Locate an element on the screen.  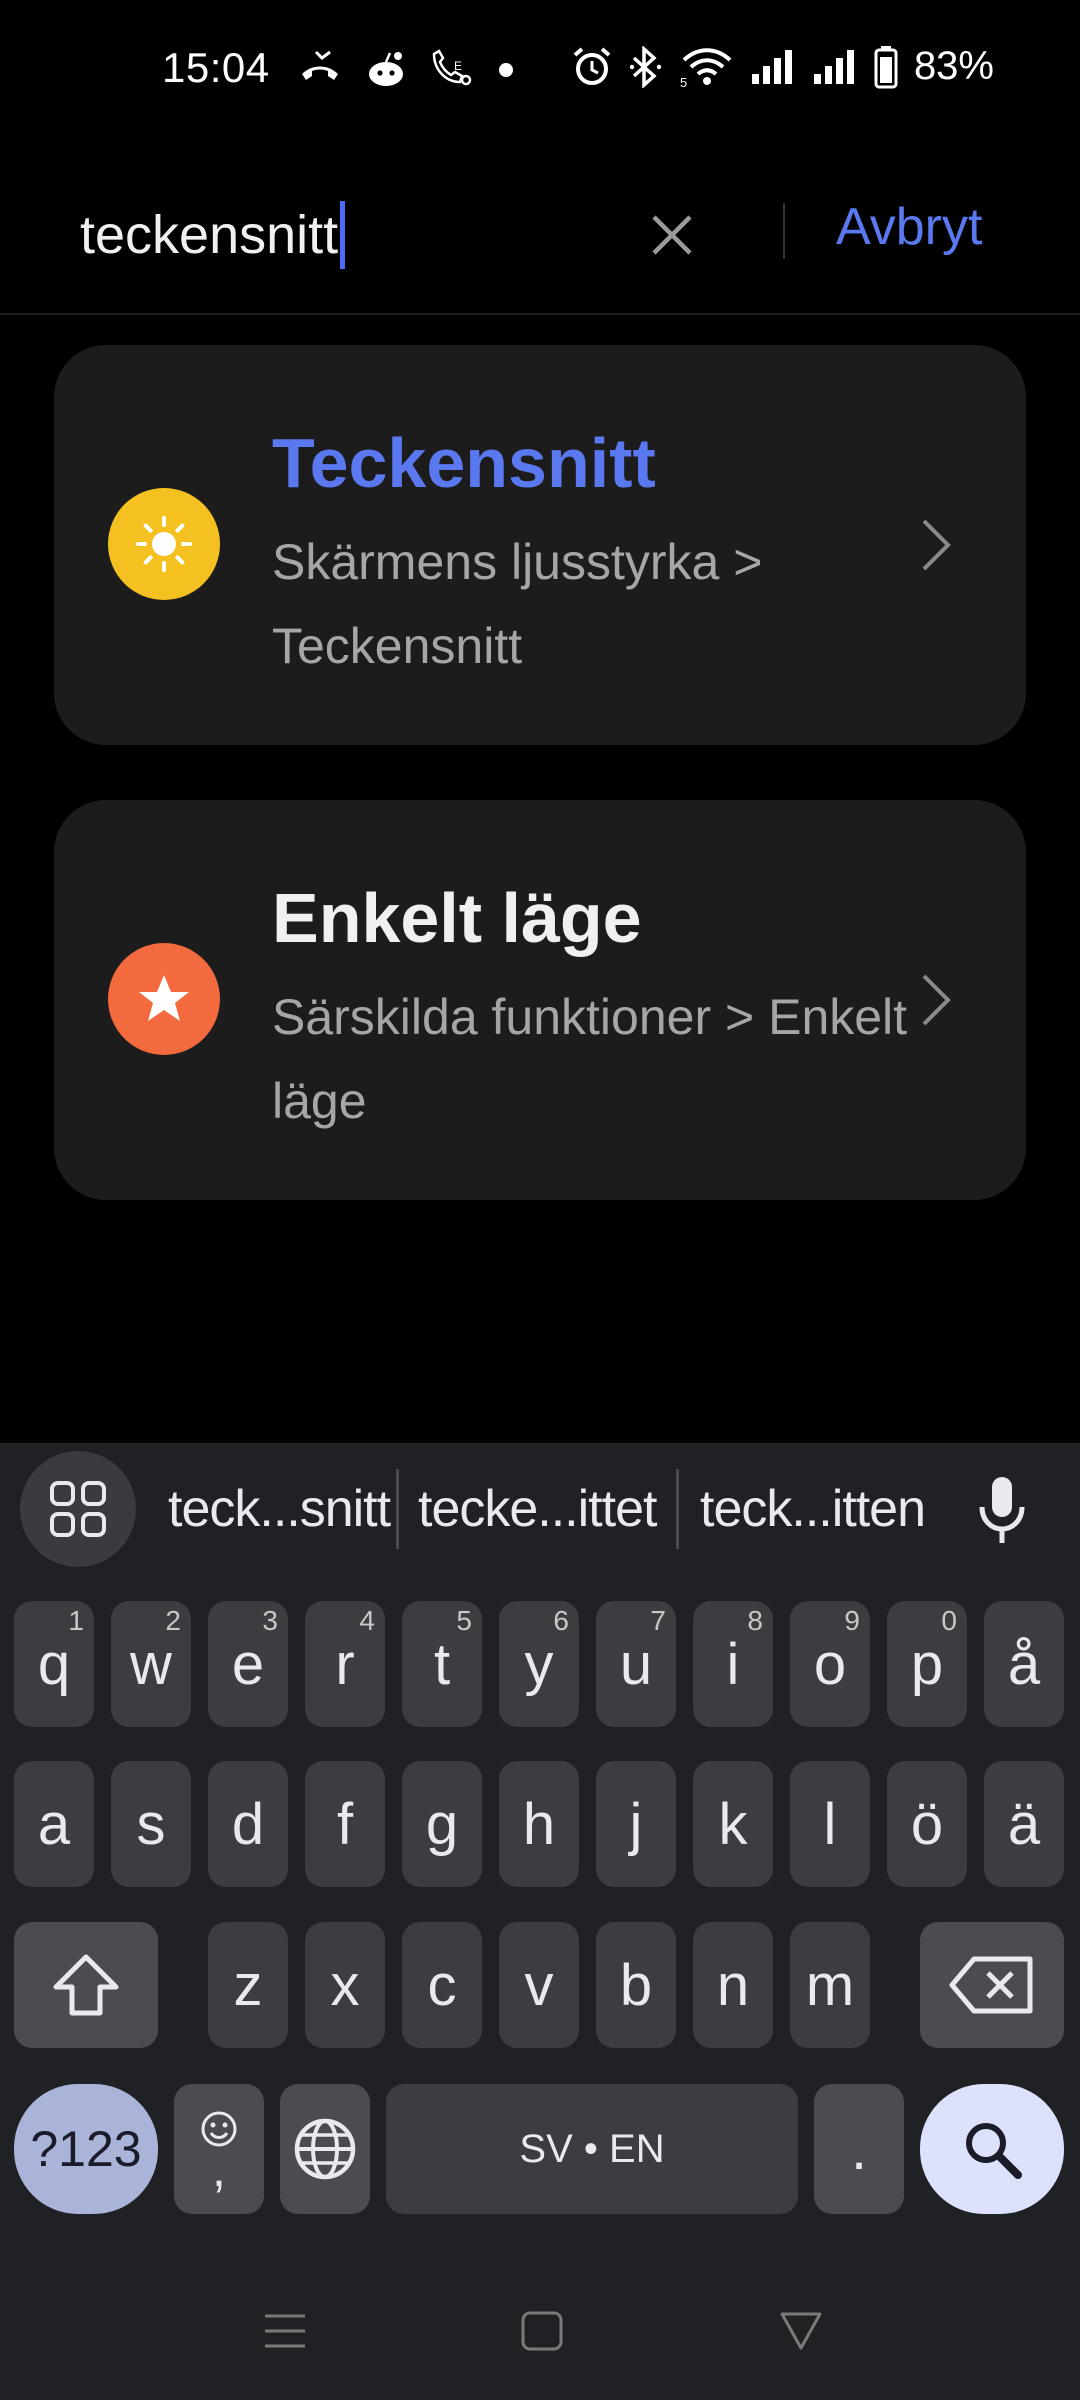
key-d: d is located at coordinates (248, 1824).